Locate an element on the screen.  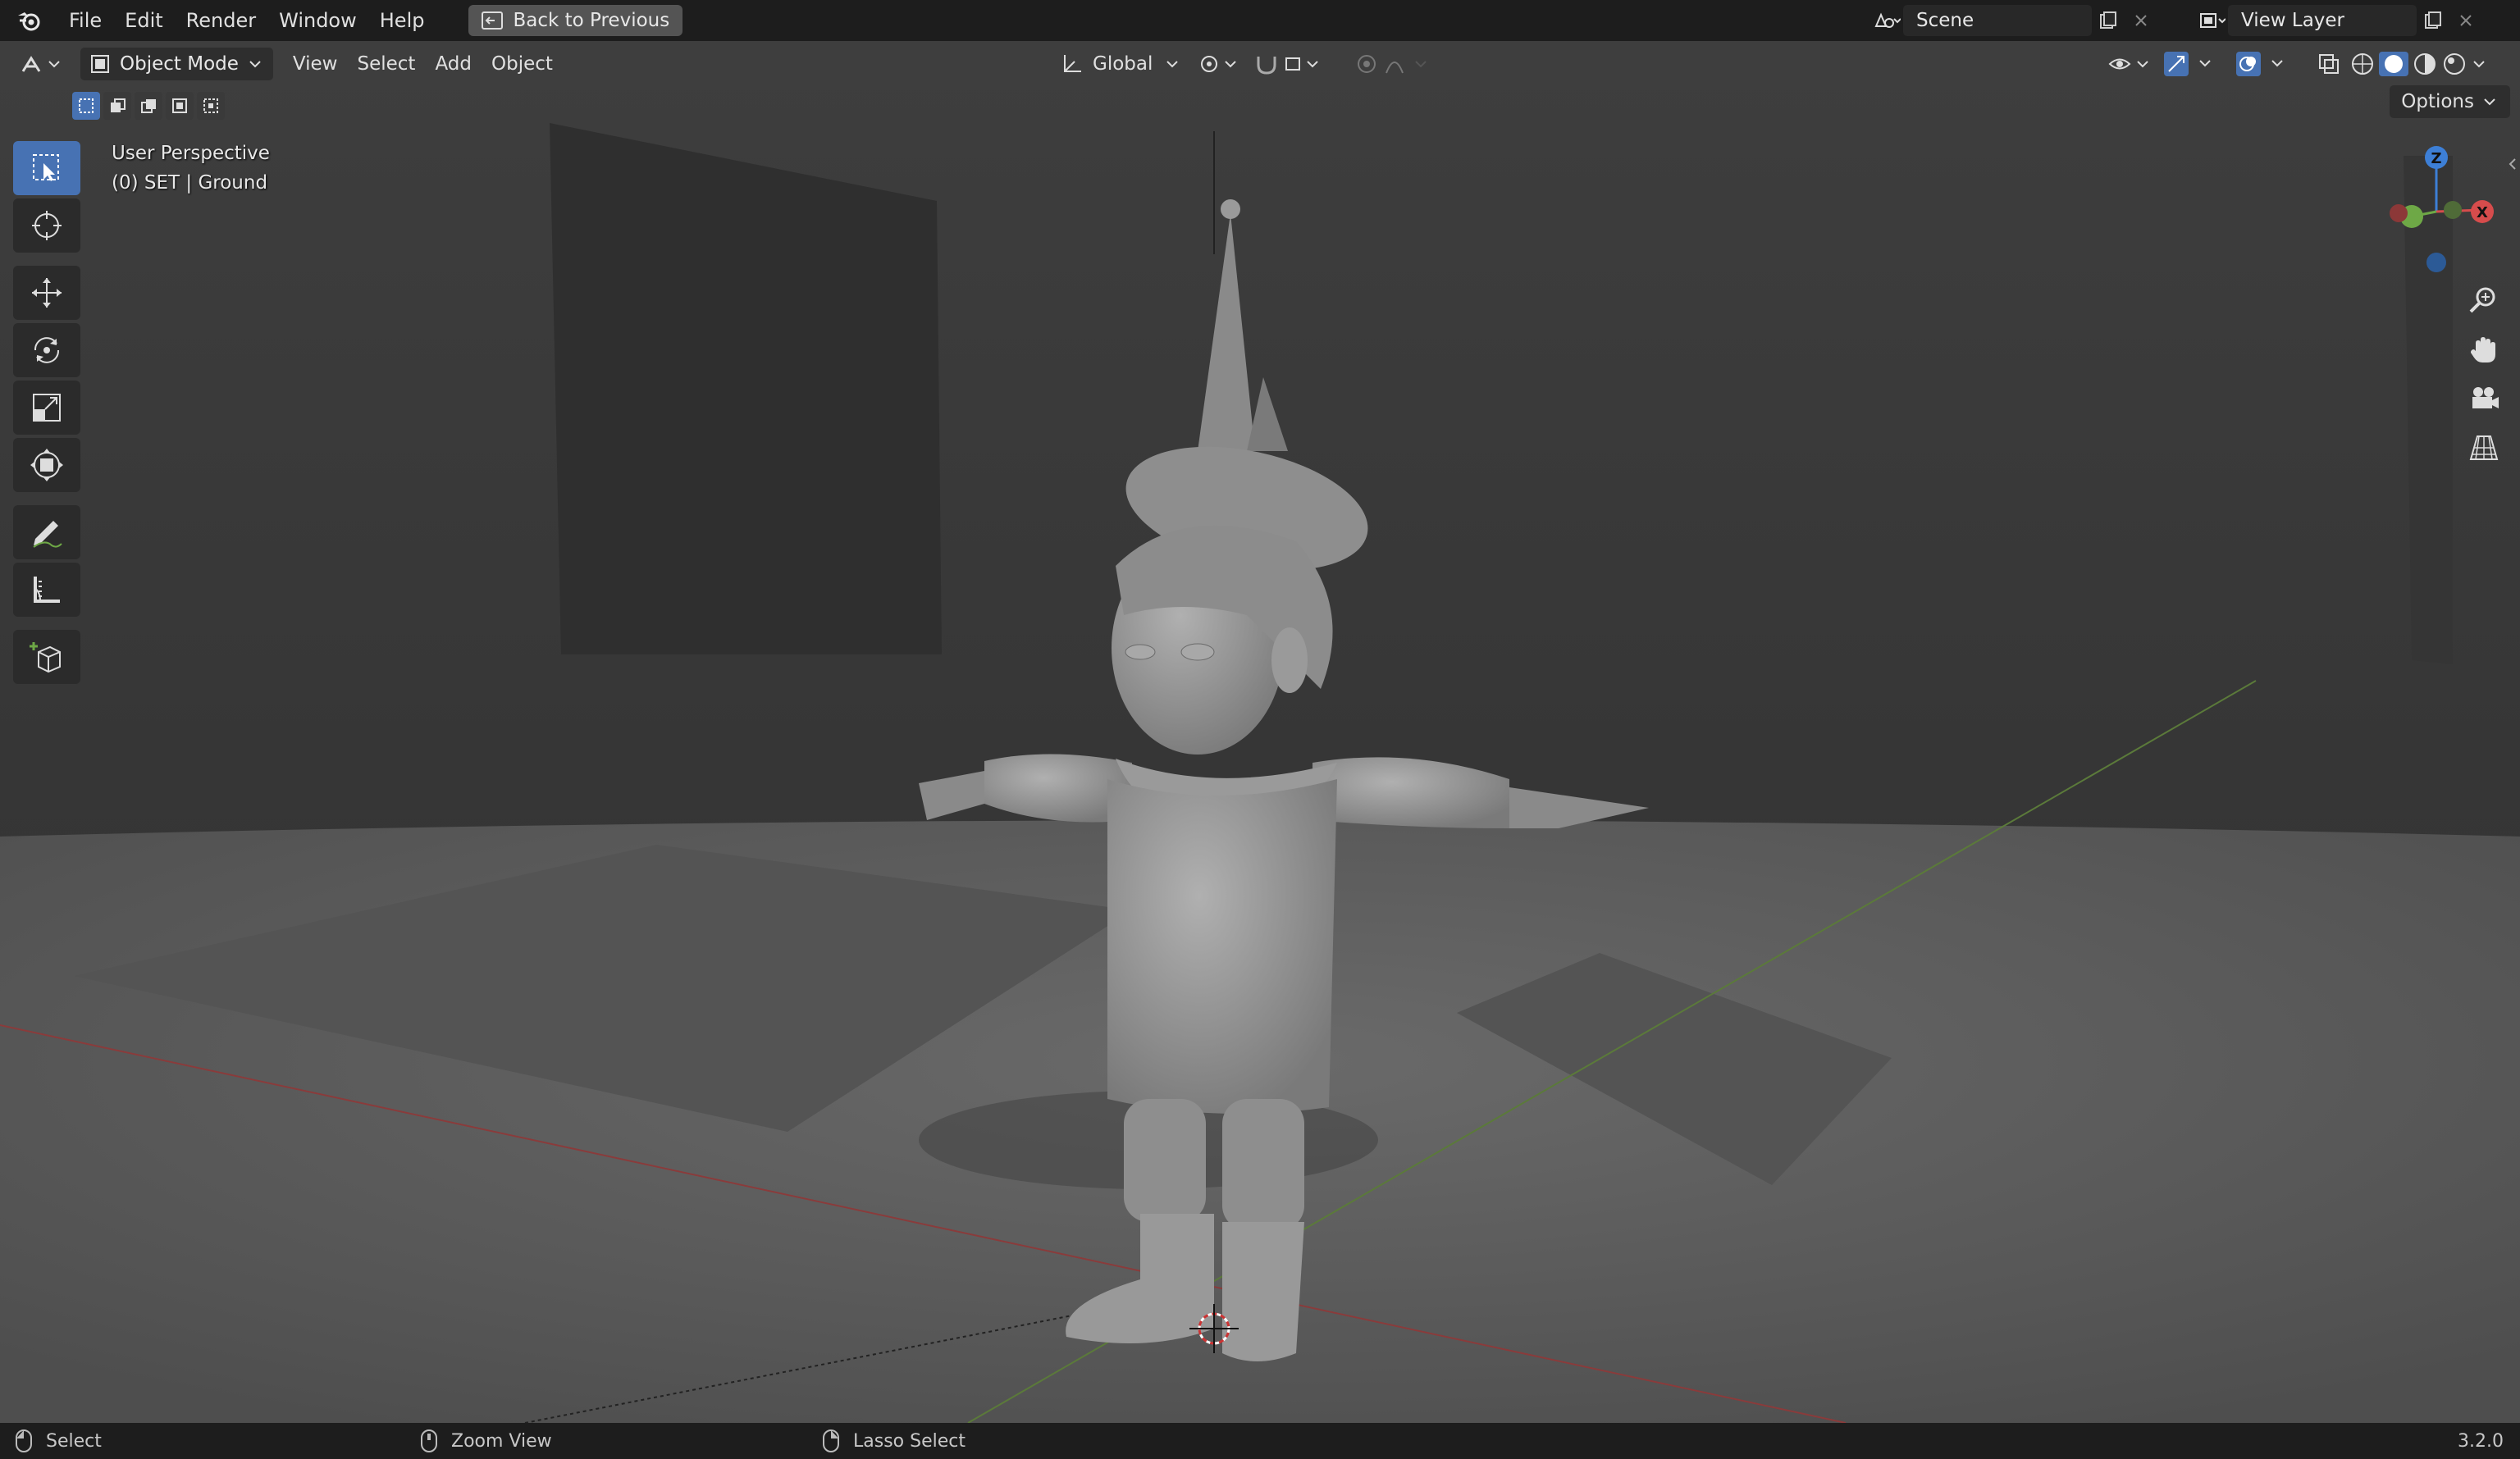
gizmo-z-label: Z is located at coordinates (2436, 158).